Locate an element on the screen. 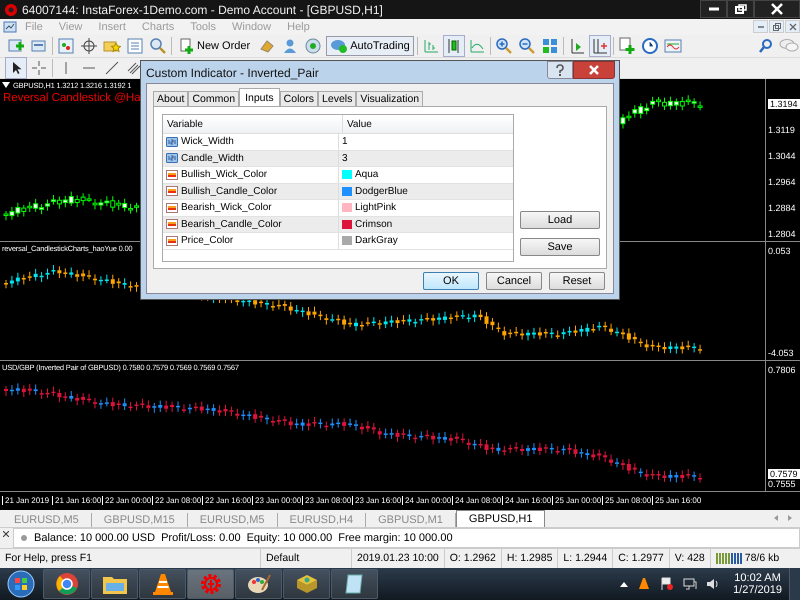 This screenshot has height=600, width=800. color-square-icon is located at coordinates (66, 46).